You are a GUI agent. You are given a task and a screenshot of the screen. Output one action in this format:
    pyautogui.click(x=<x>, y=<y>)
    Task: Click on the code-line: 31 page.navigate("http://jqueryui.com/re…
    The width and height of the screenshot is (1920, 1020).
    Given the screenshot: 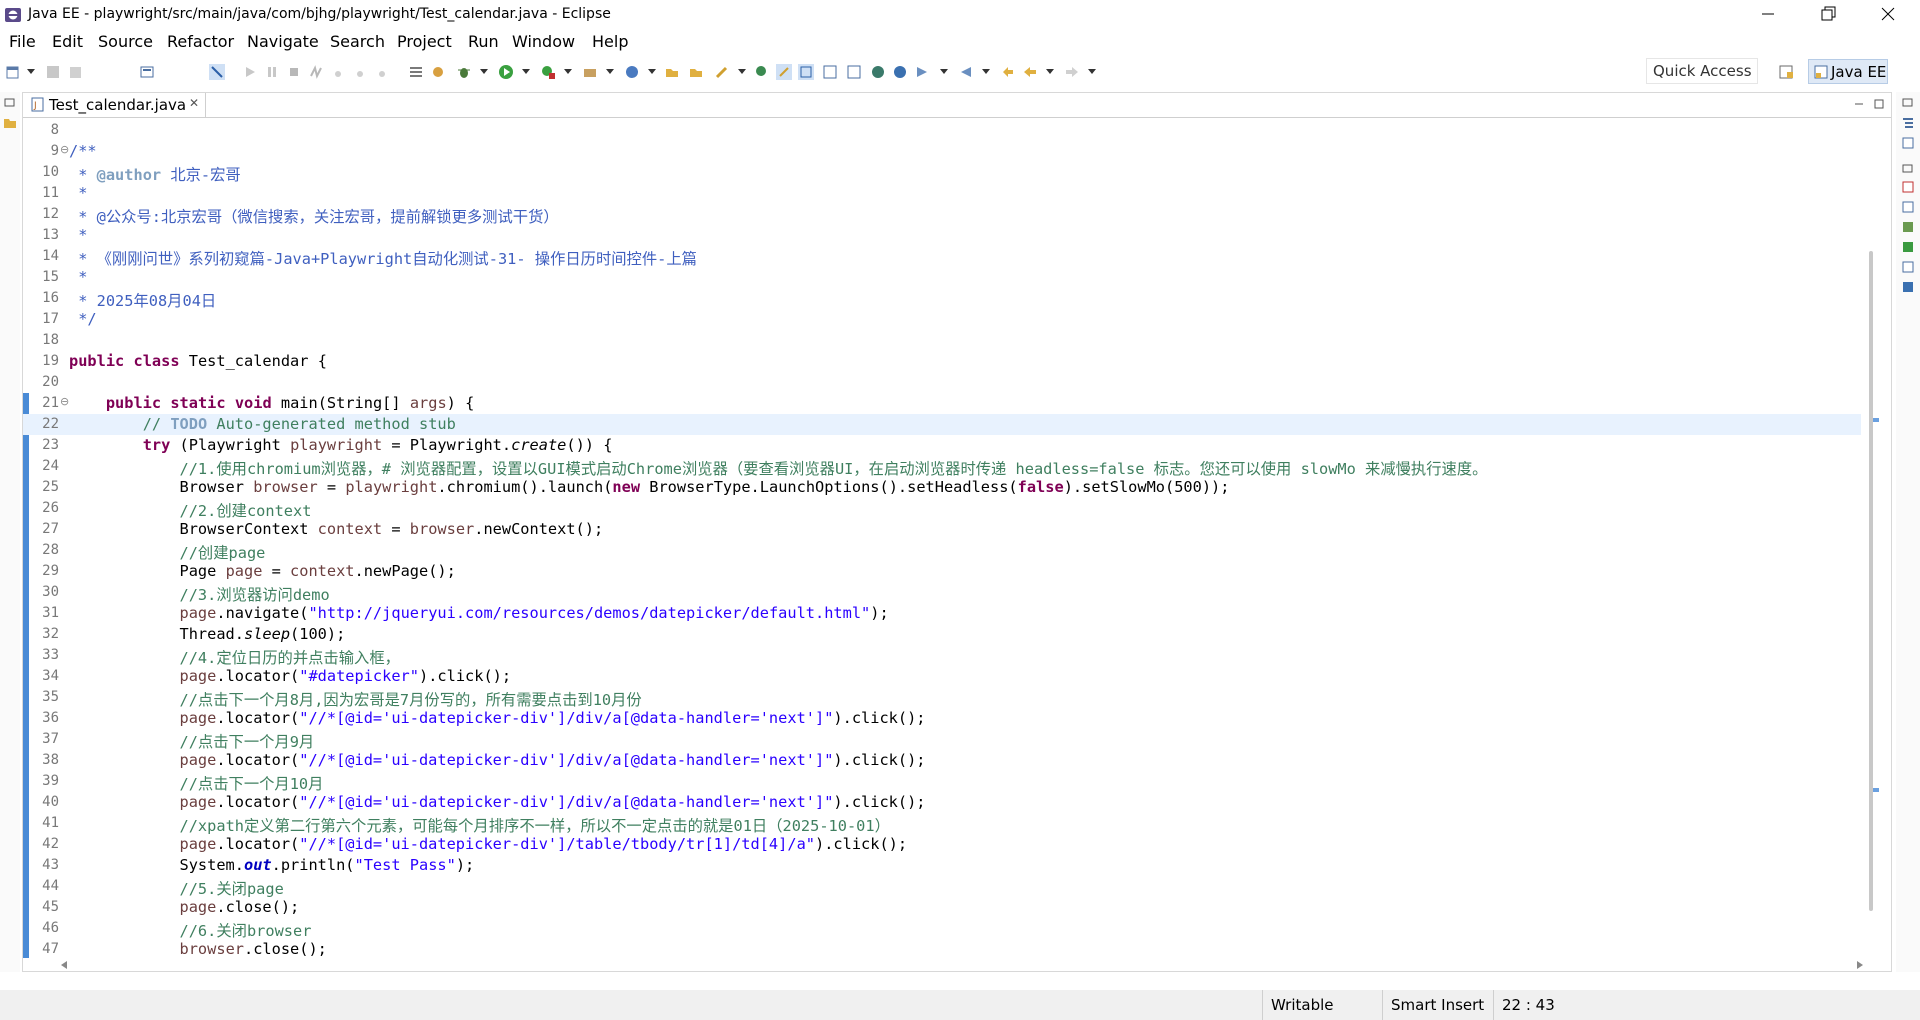 What is the action you would take?
    pyautogui.click(x=942, y=613)
    